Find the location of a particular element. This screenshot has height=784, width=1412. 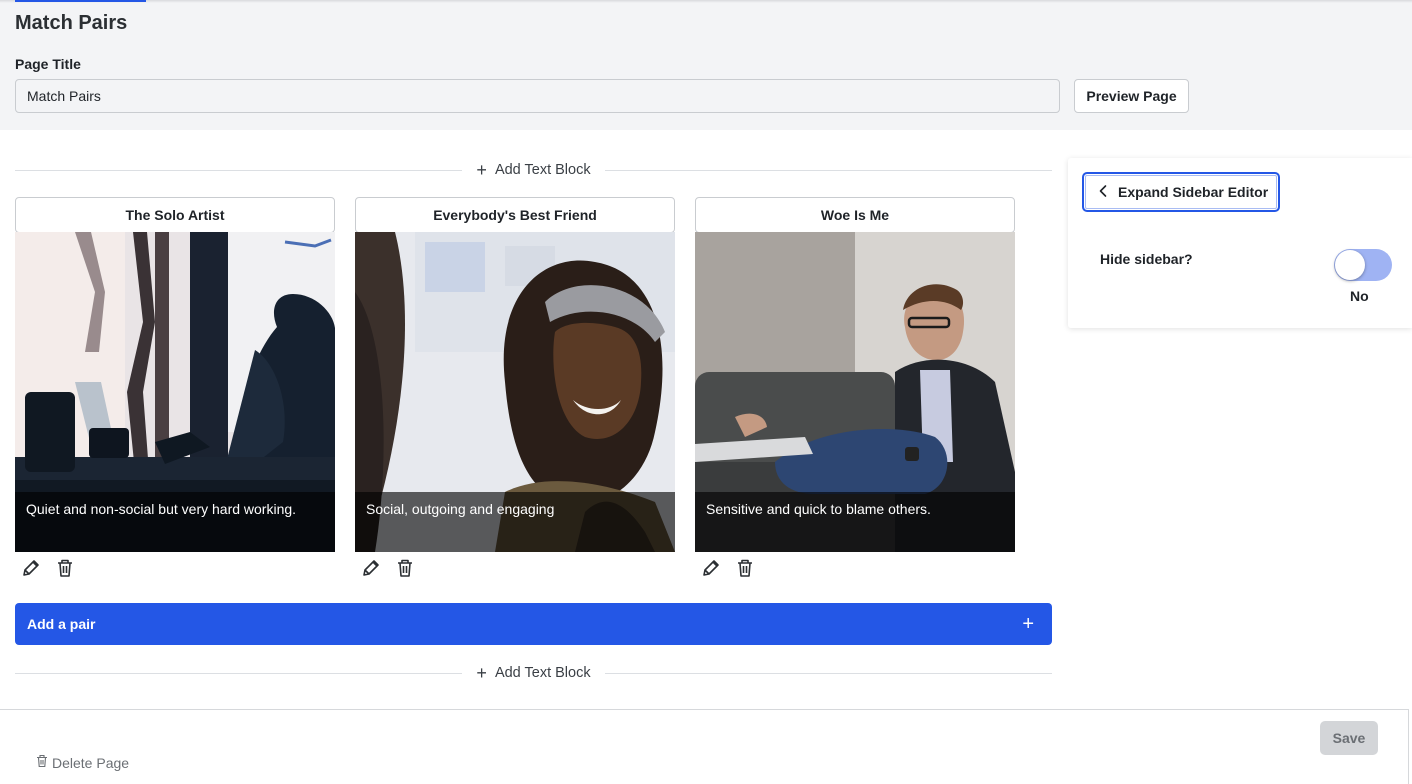

toggle-state-text: No is located at coordinates (1359, 296).